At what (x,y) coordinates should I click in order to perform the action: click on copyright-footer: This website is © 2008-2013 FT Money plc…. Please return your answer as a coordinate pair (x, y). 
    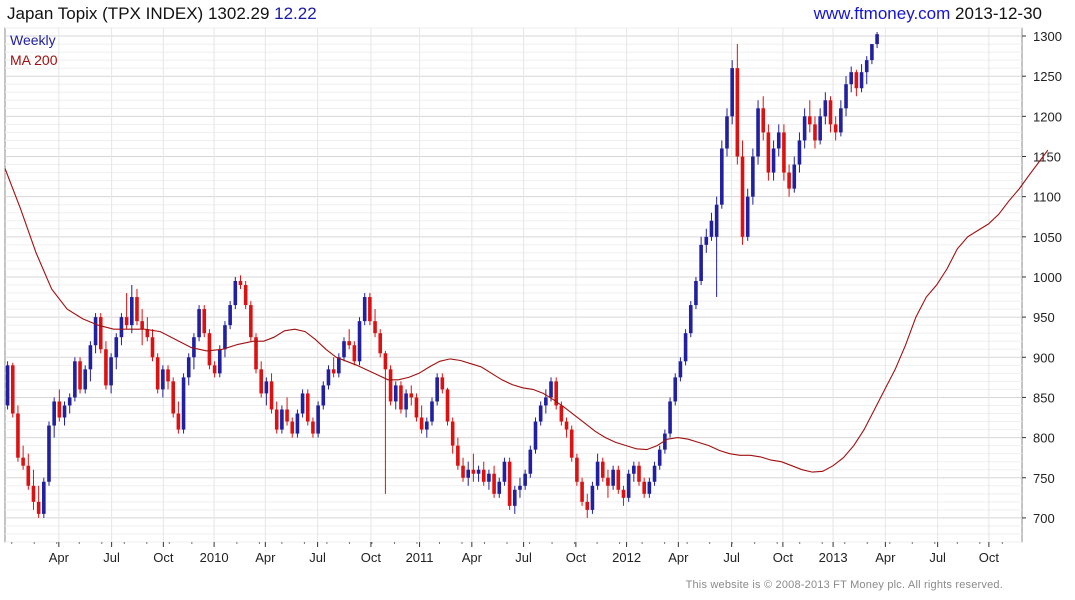
    Looking at the image, I should click on (844, 585).